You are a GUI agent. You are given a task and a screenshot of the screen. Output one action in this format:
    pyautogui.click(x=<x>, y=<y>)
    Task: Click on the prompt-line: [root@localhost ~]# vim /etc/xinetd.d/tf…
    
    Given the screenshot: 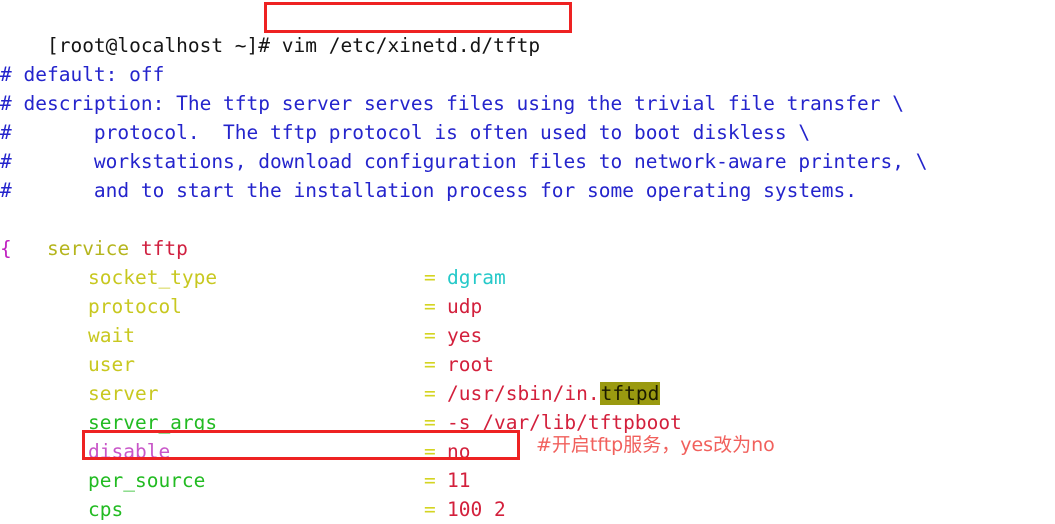 What is the action you would take?
    pyautogui.click(x=527, y=29)
    